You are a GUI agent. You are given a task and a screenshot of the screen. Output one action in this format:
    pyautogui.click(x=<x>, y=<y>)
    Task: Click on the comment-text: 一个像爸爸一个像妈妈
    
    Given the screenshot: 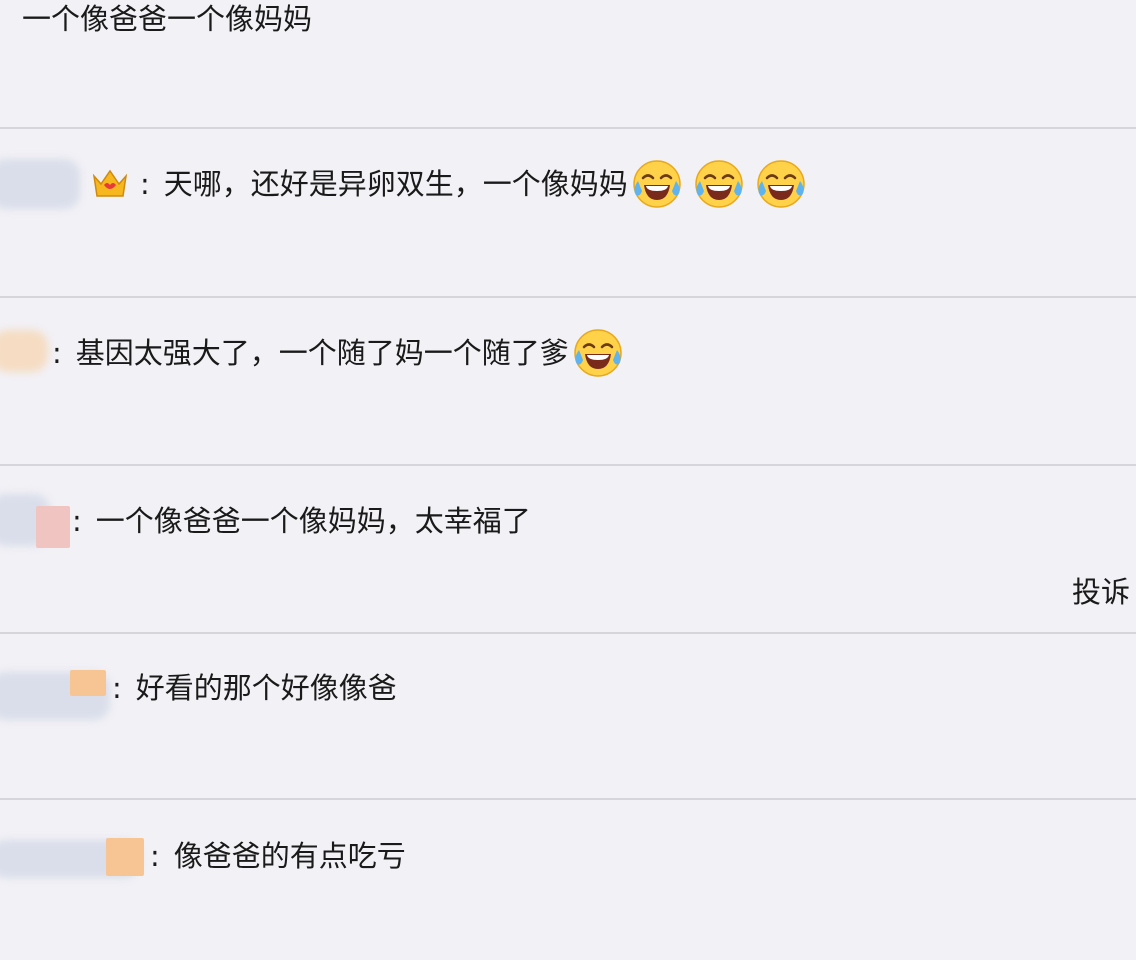 What is the action you would take?
    pyautogui.click(x=167, y=19)
    